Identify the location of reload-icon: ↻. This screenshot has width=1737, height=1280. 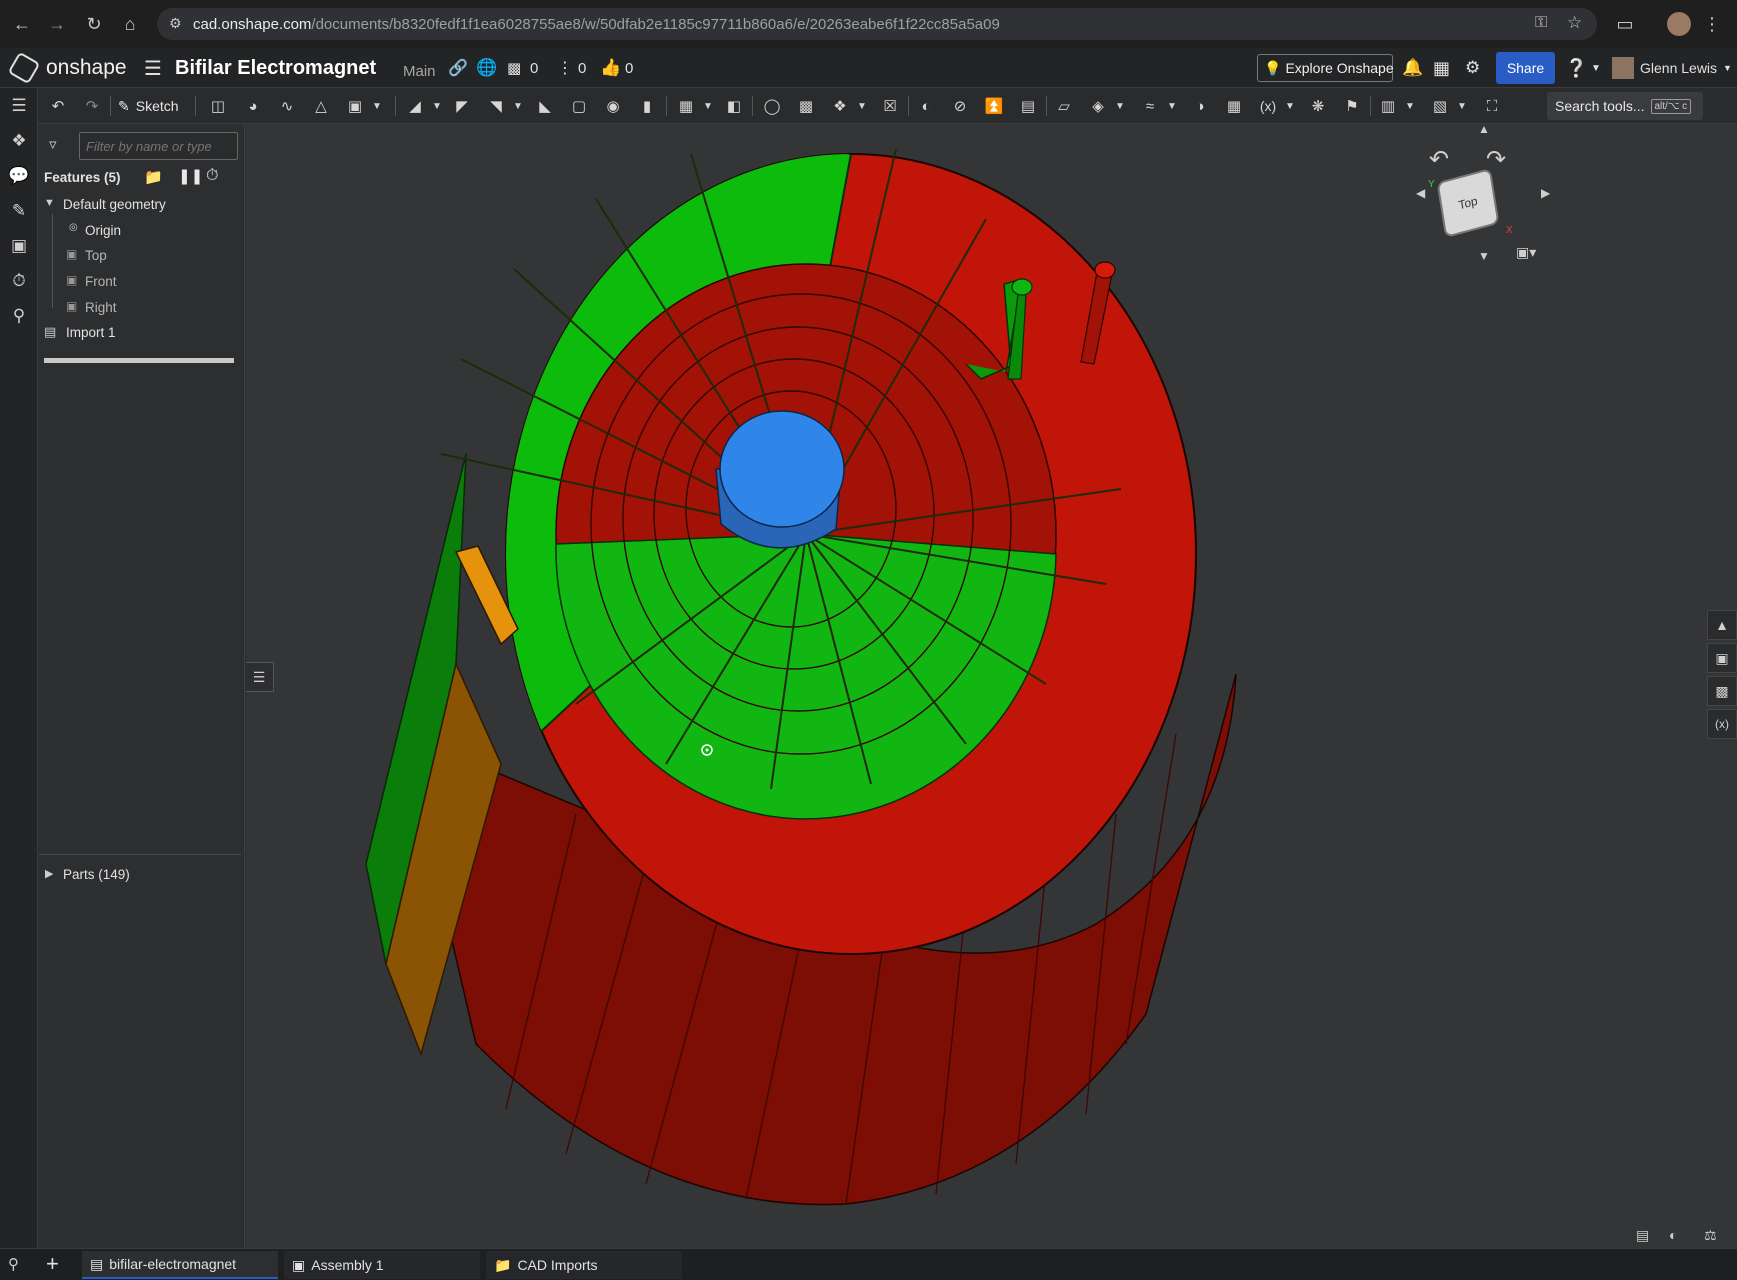
(94, 24).